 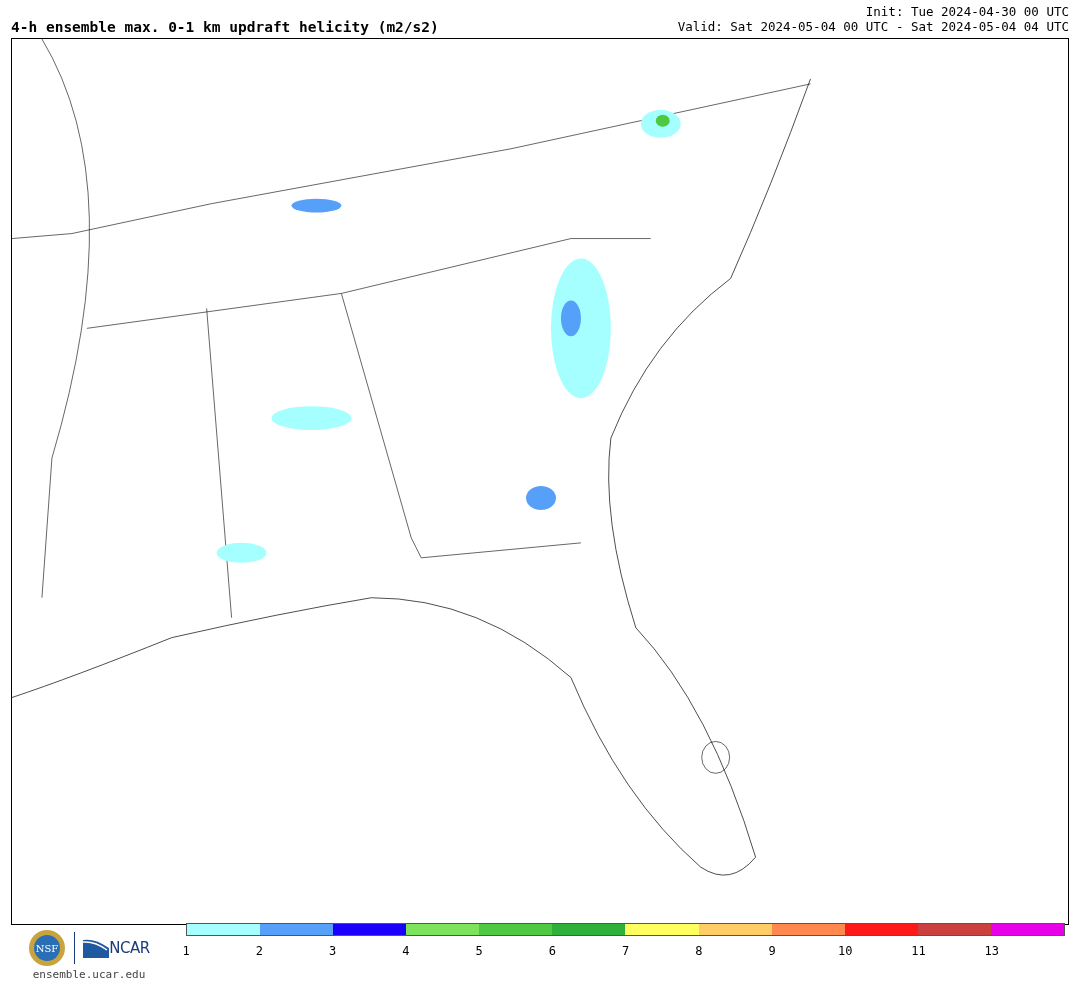 What do you see at coordinates (116, 948) in the screenshot?
I see `ncar-logo: NCAR` at bounding box center [116, 948].